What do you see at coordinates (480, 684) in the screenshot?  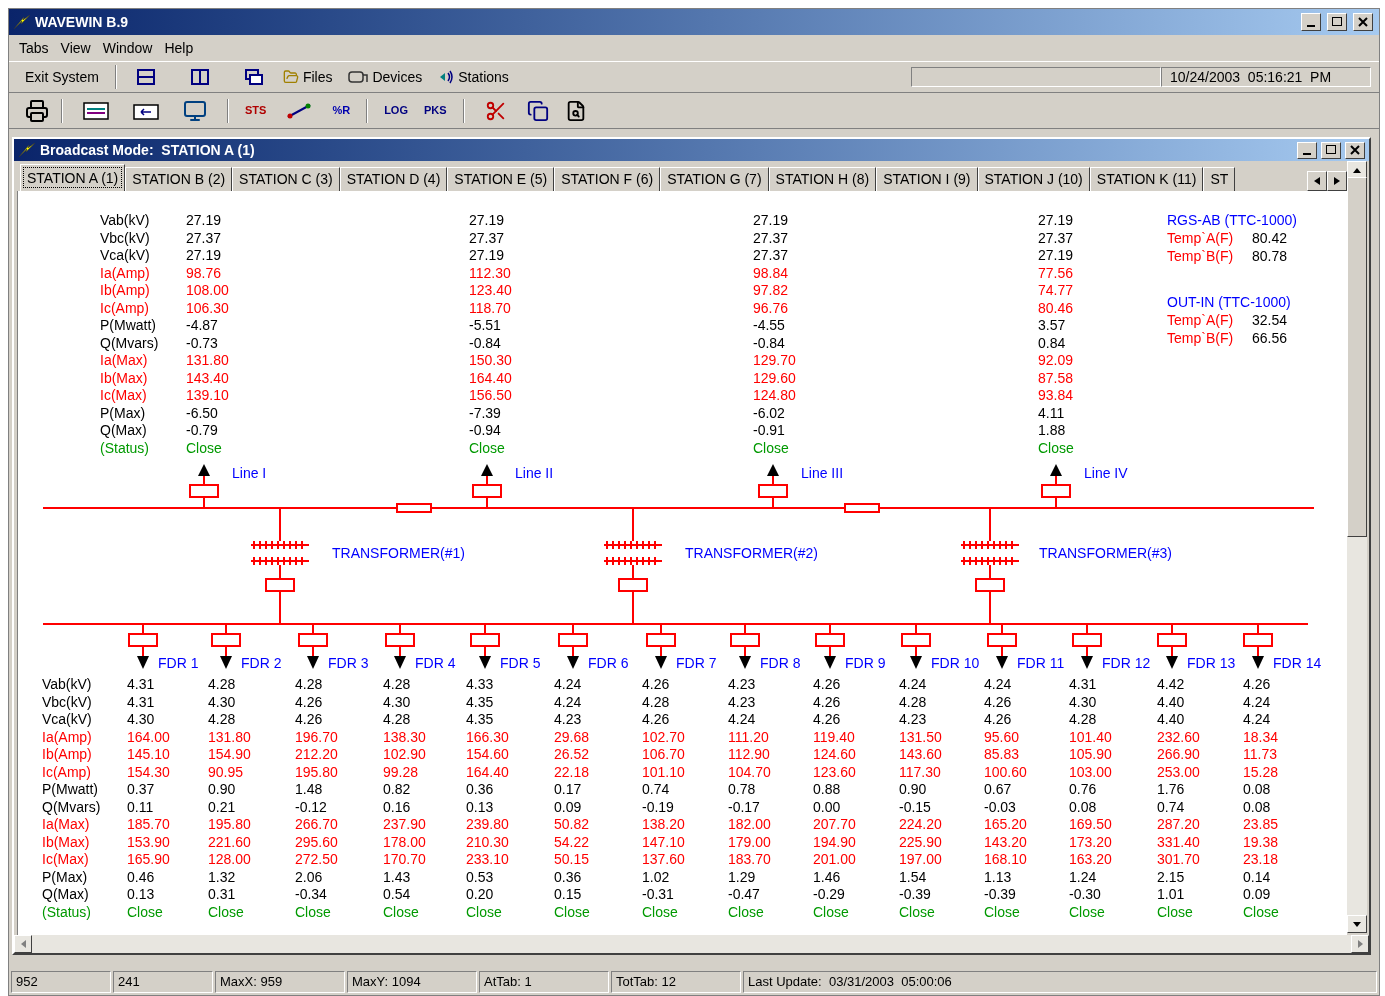 I see `value-text: 4.33` at bounding box center [480, 684].